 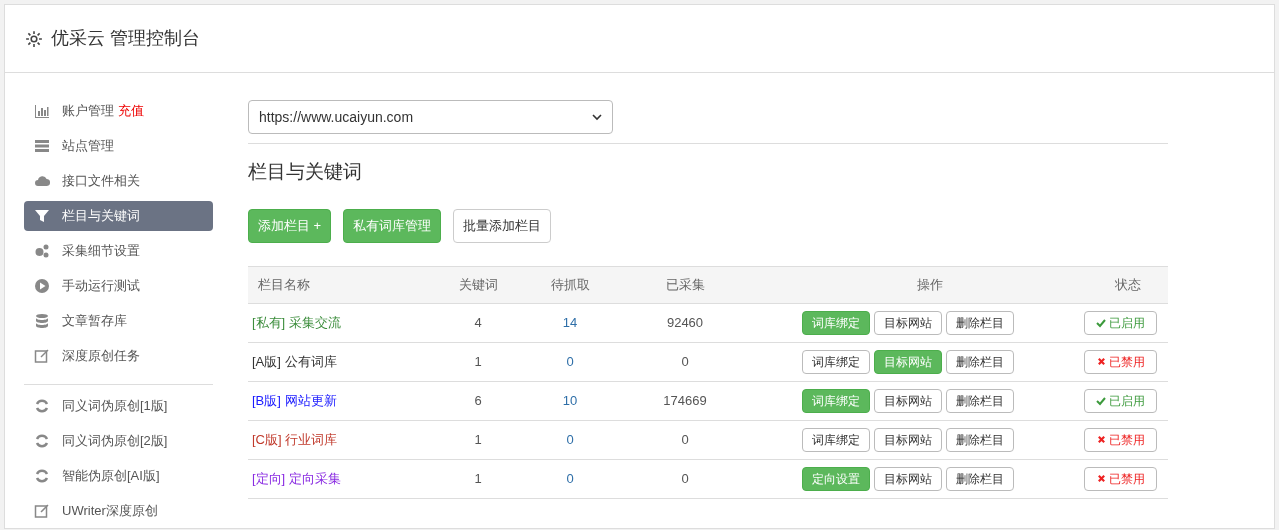 I want to click on sidebar-item: 站点管理, so click(x=118, y=146).